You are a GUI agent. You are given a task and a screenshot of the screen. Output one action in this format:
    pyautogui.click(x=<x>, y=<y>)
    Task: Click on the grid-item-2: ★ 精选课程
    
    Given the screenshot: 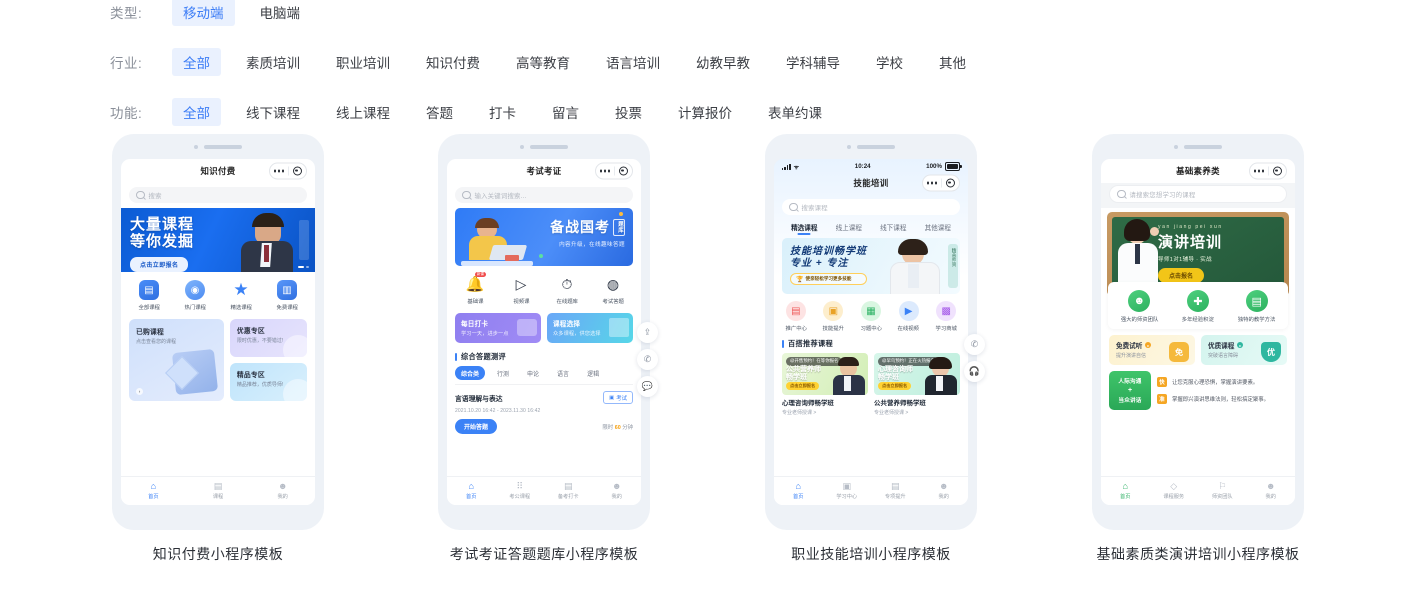 What is the action you would take?
    pyautogui.click(x=241, y=295)
    